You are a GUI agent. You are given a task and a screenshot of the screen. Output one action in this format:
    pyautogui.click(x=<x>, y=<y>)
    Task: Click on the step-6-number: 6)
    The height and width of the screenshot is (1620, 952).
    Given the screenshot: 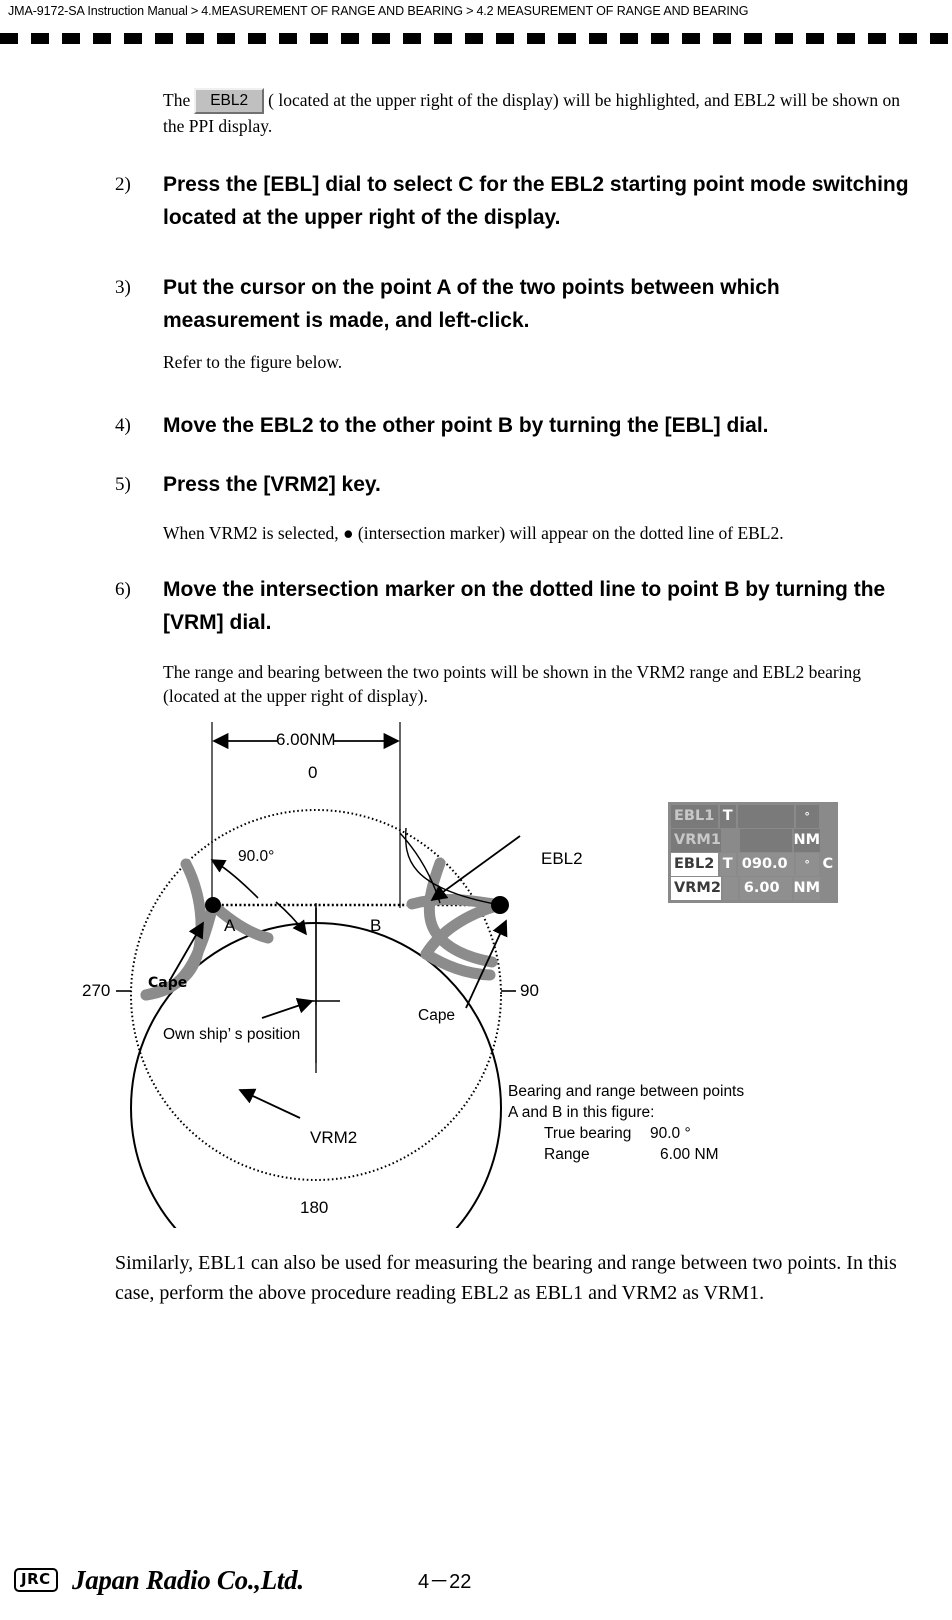 What is the action you would take?
    pyautogui.click(x=123, y=589)
    